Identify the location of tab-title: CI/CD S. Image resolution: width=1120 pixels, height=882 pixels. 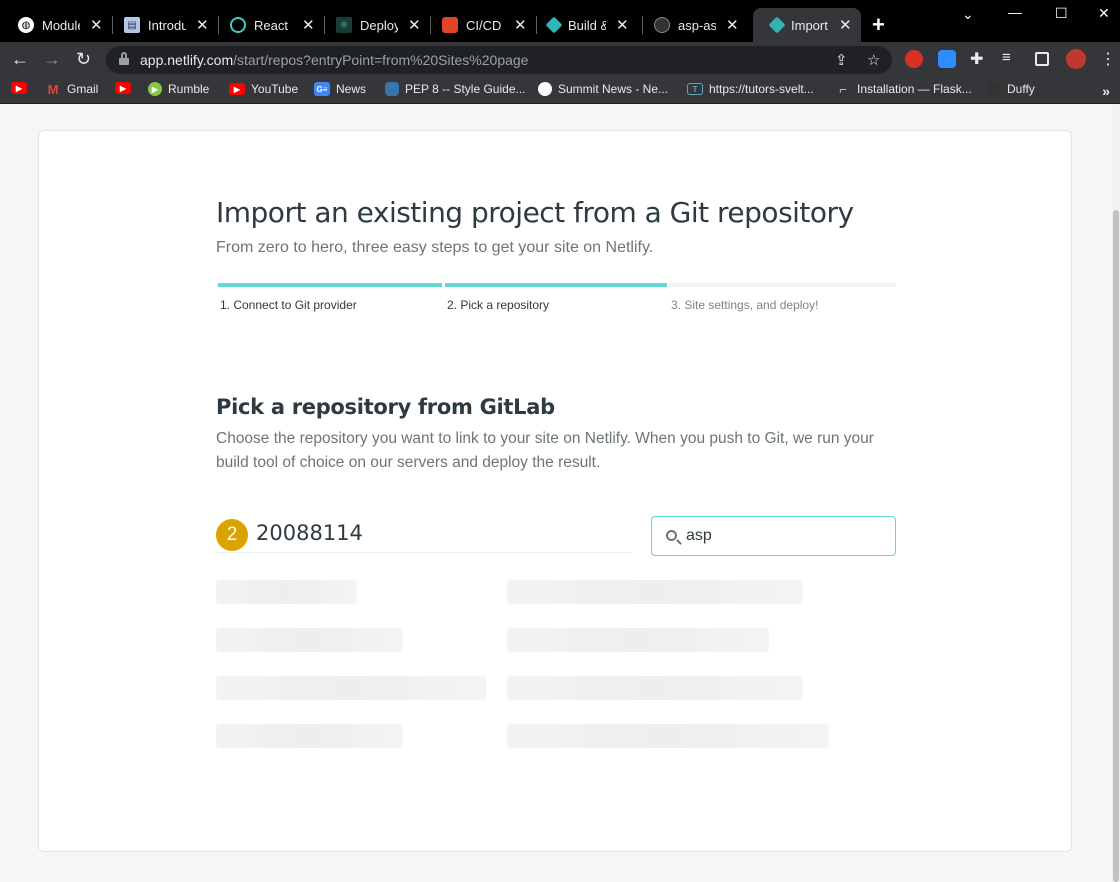
(485, 25).